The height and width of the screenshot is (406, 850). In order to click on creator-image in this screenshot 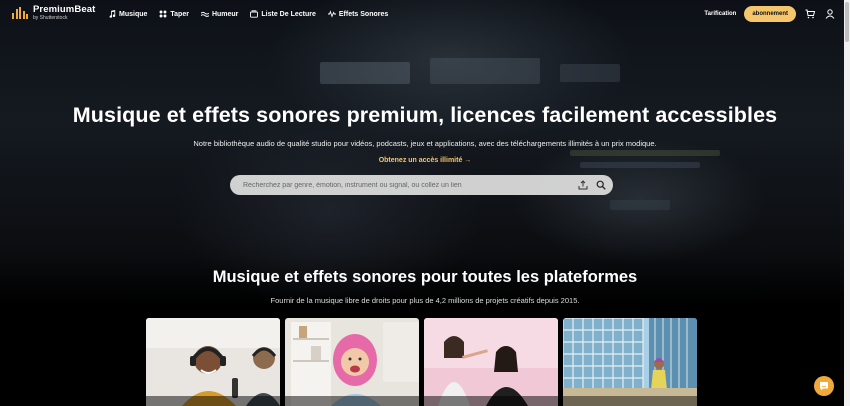, I will do `click(352, 362)`.